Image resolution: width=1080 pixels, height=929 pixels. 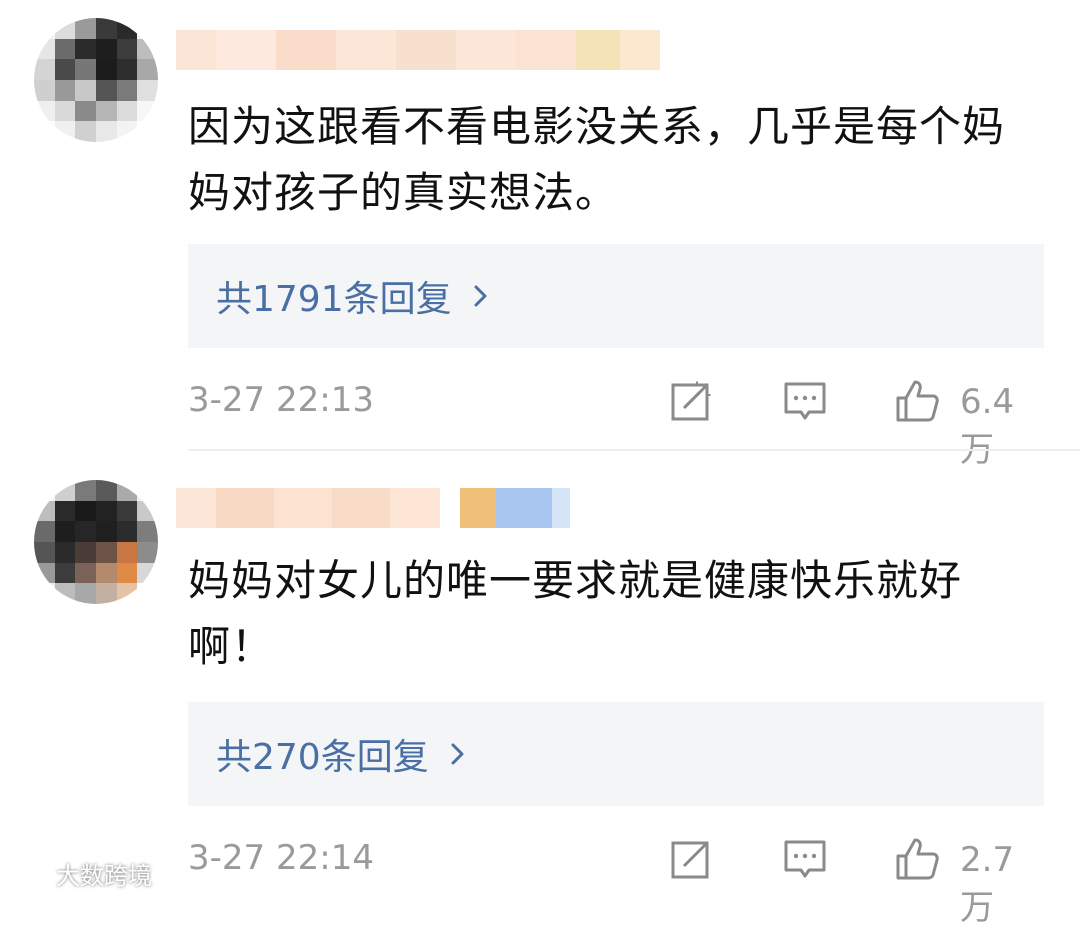 What do you see at coordinates (616, 296) in the screenshot?
I see `view-replies-button: 共1791条回复` at bounding box center [616, 296].